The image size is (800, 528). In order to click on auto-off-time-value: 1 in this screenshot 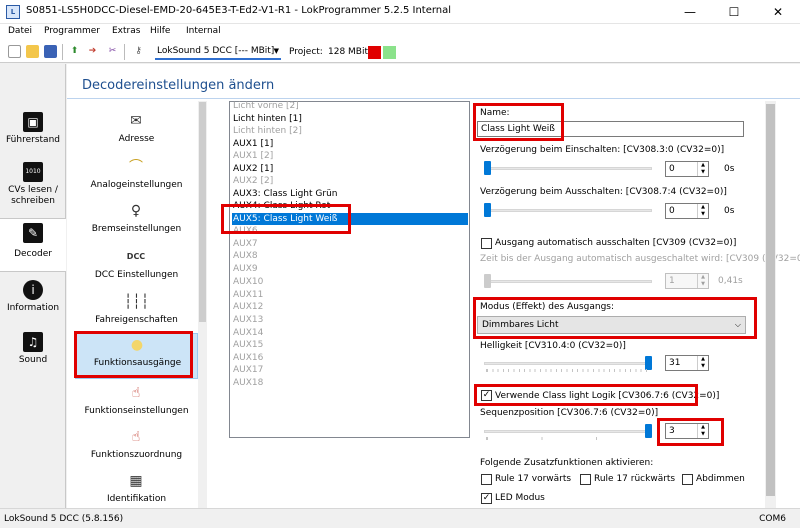, I will do `click(672, 281)`.